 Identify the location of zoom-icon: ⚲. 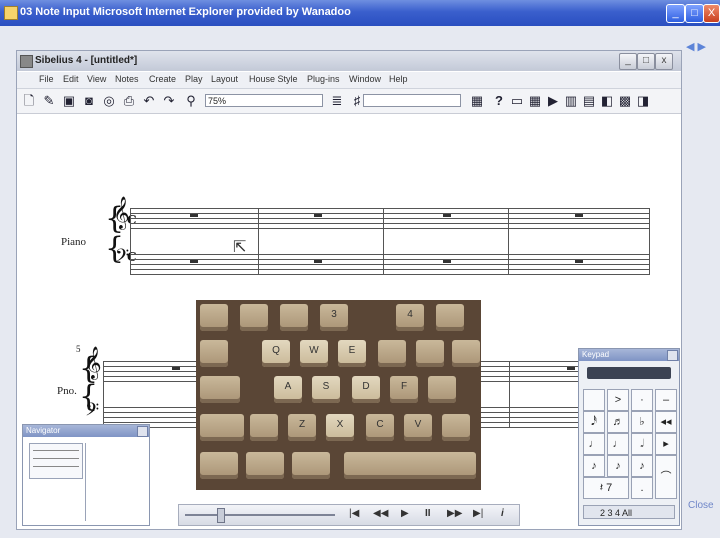
(191, 101).